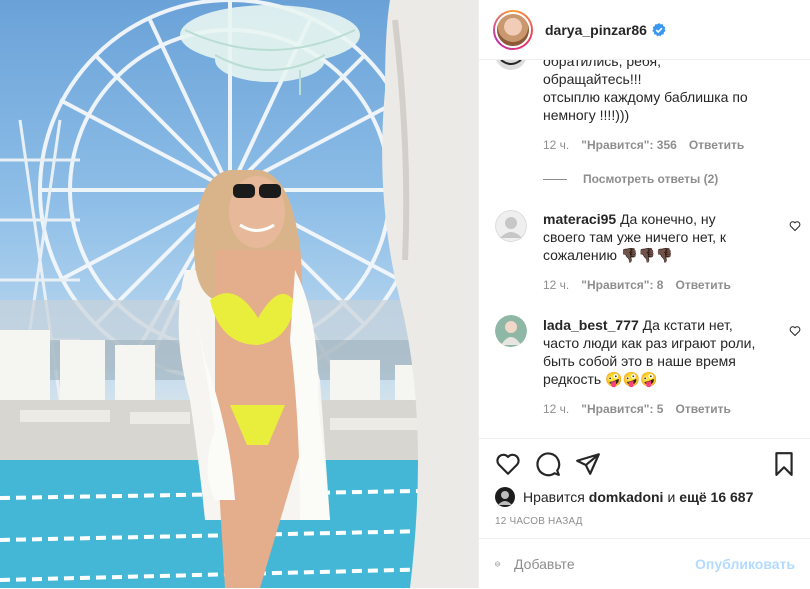 Image resolution: width=810 pixels, height=589 pixels. What do you see at coordinates (716, 497) in the screenshot?
I see `likes-count: ещё 16 687` at bounding box center [716, 497].